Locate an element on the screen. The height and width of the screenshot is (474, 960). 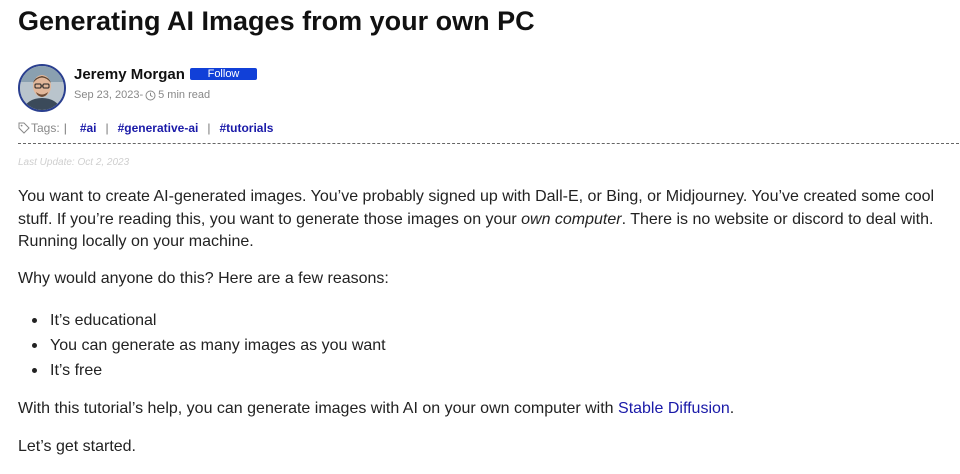
author-avatar is located at coordinates (42, 88).